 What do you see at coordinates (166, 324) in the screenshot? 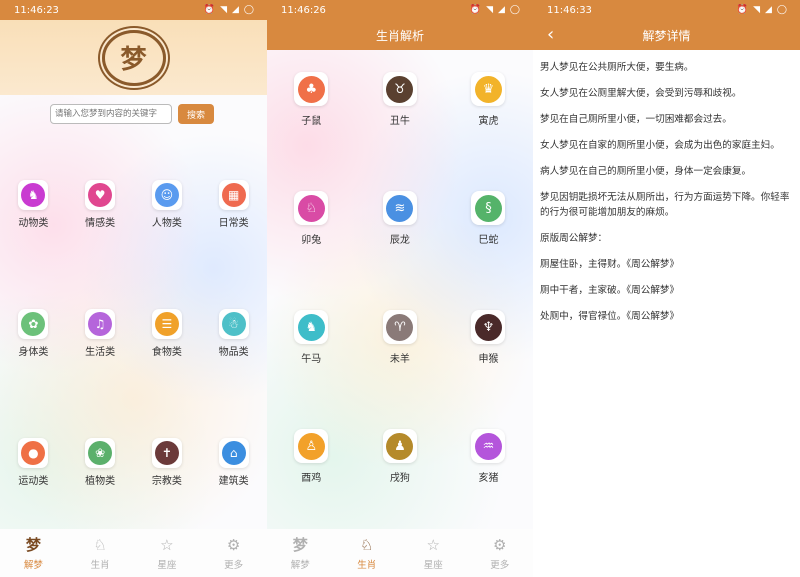
I see `food-icon: ☰` at bounding box center [166, 324].